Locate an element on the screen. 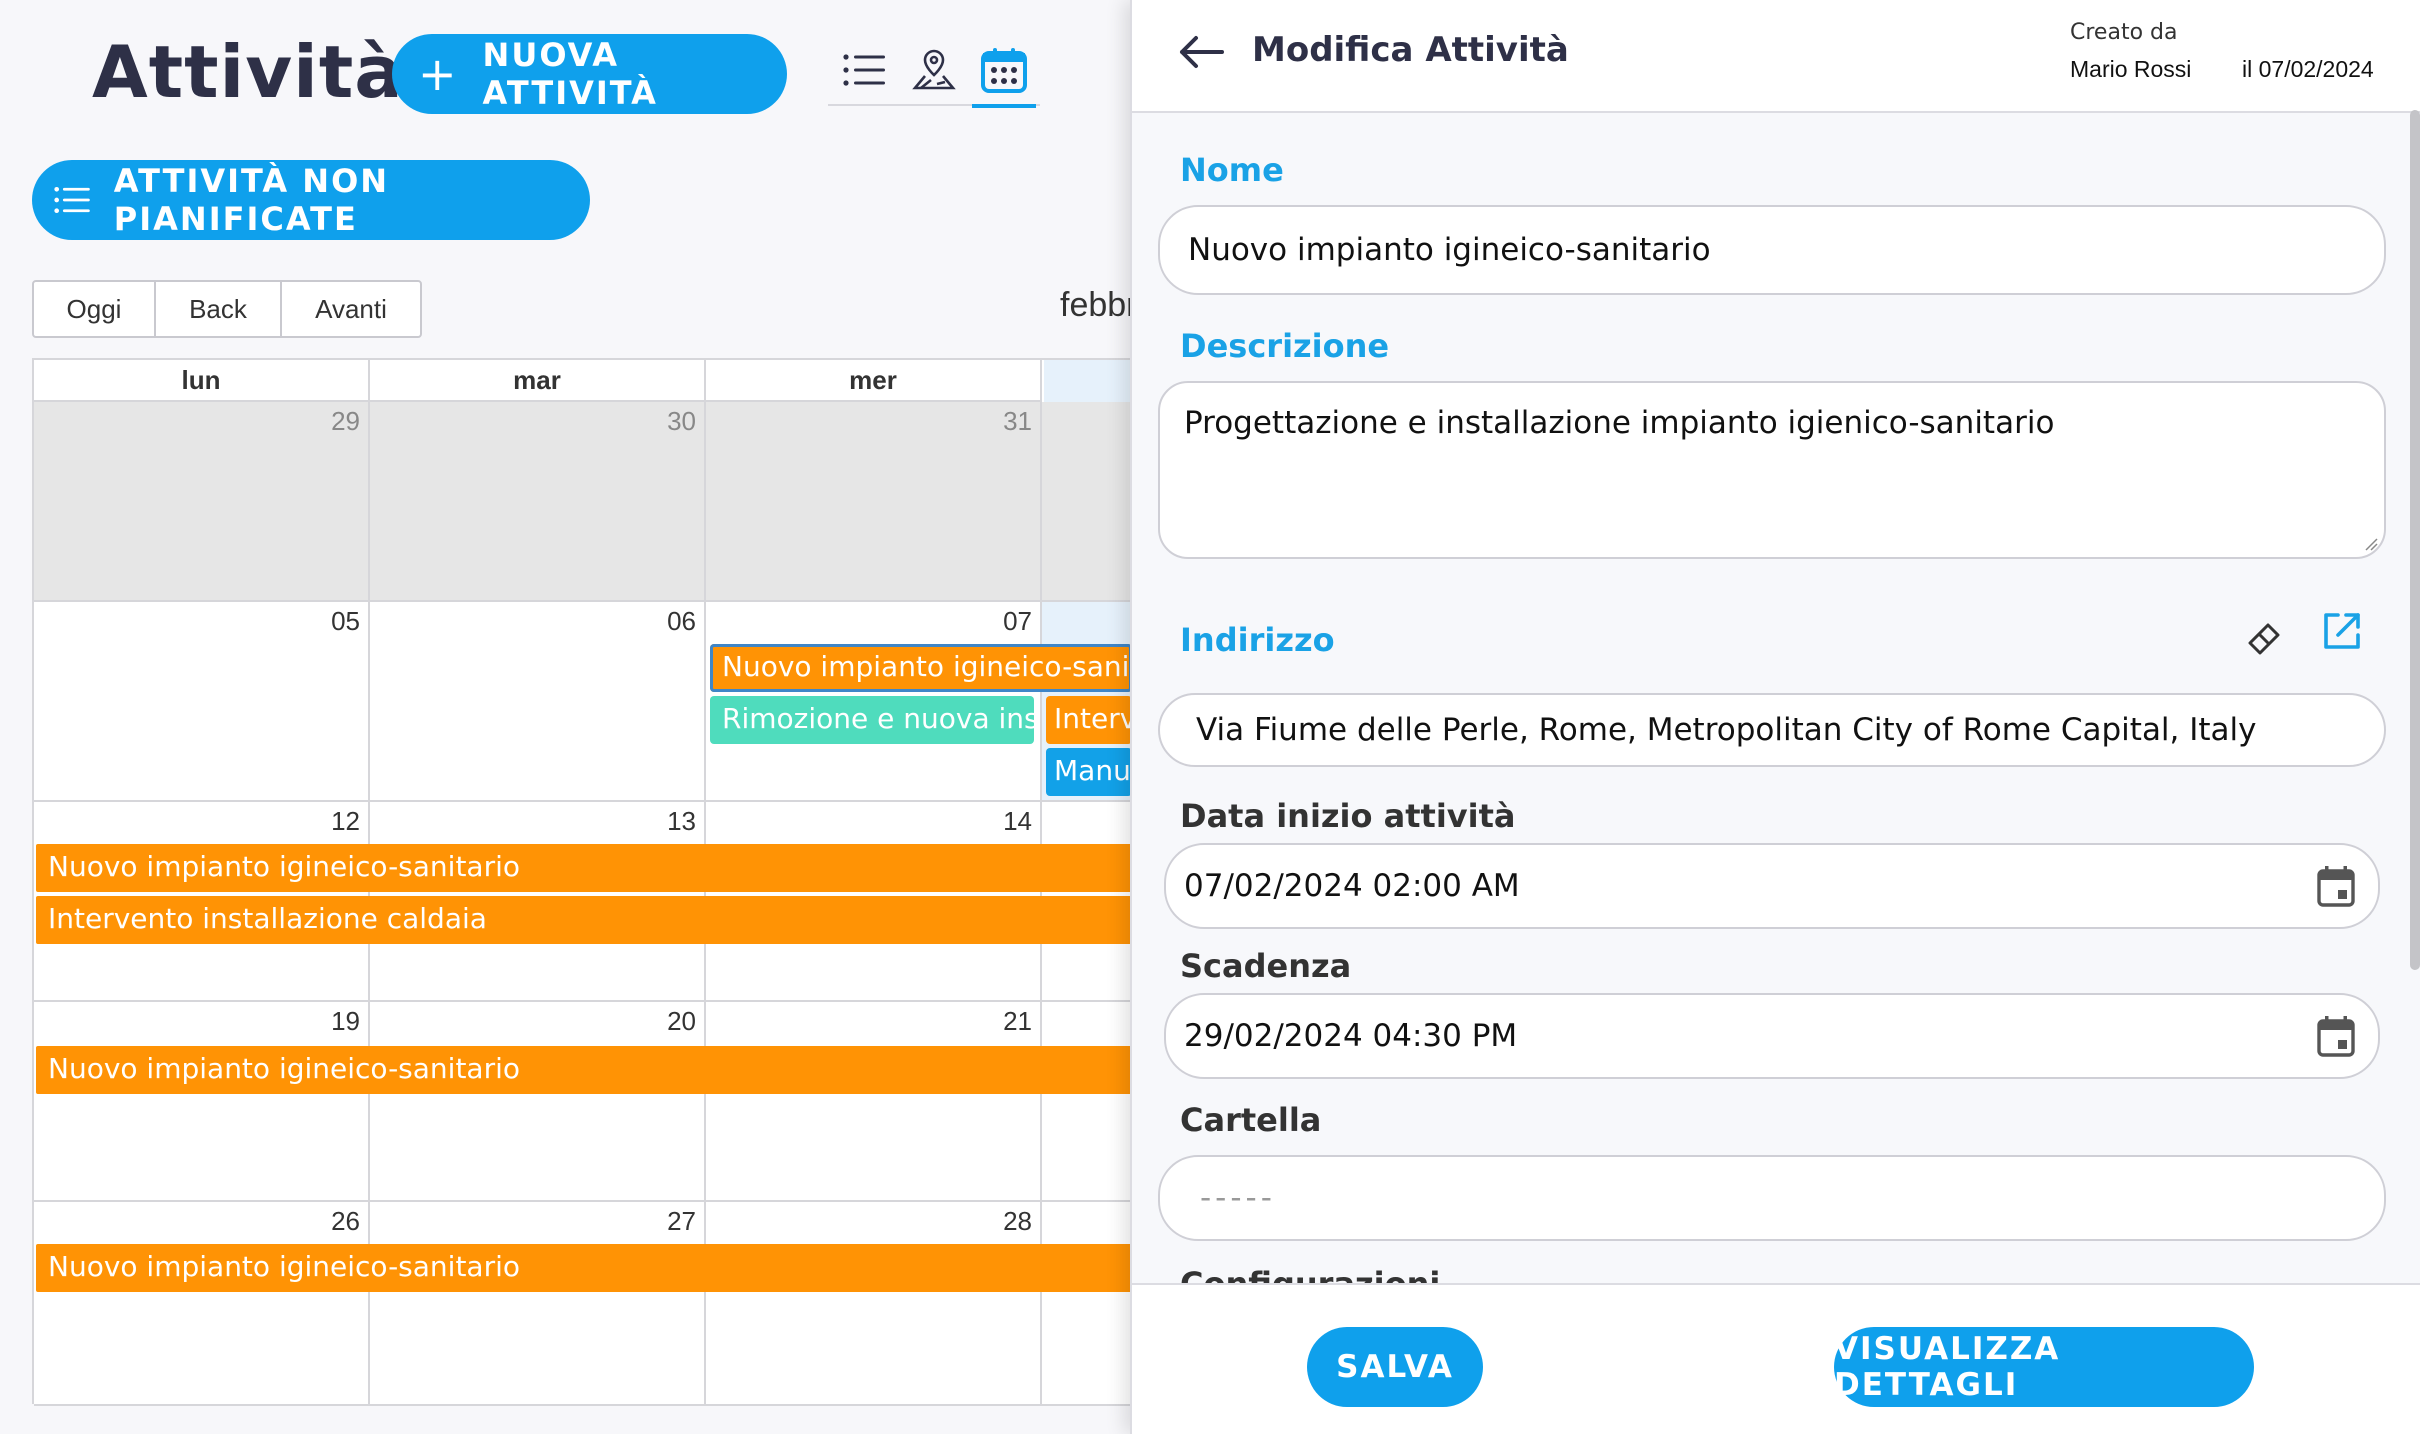 This screenshot has width=2420, height=1434. new-activity-button: + NUOVA ATTIVITÀ is located at coordinates (589, 74).